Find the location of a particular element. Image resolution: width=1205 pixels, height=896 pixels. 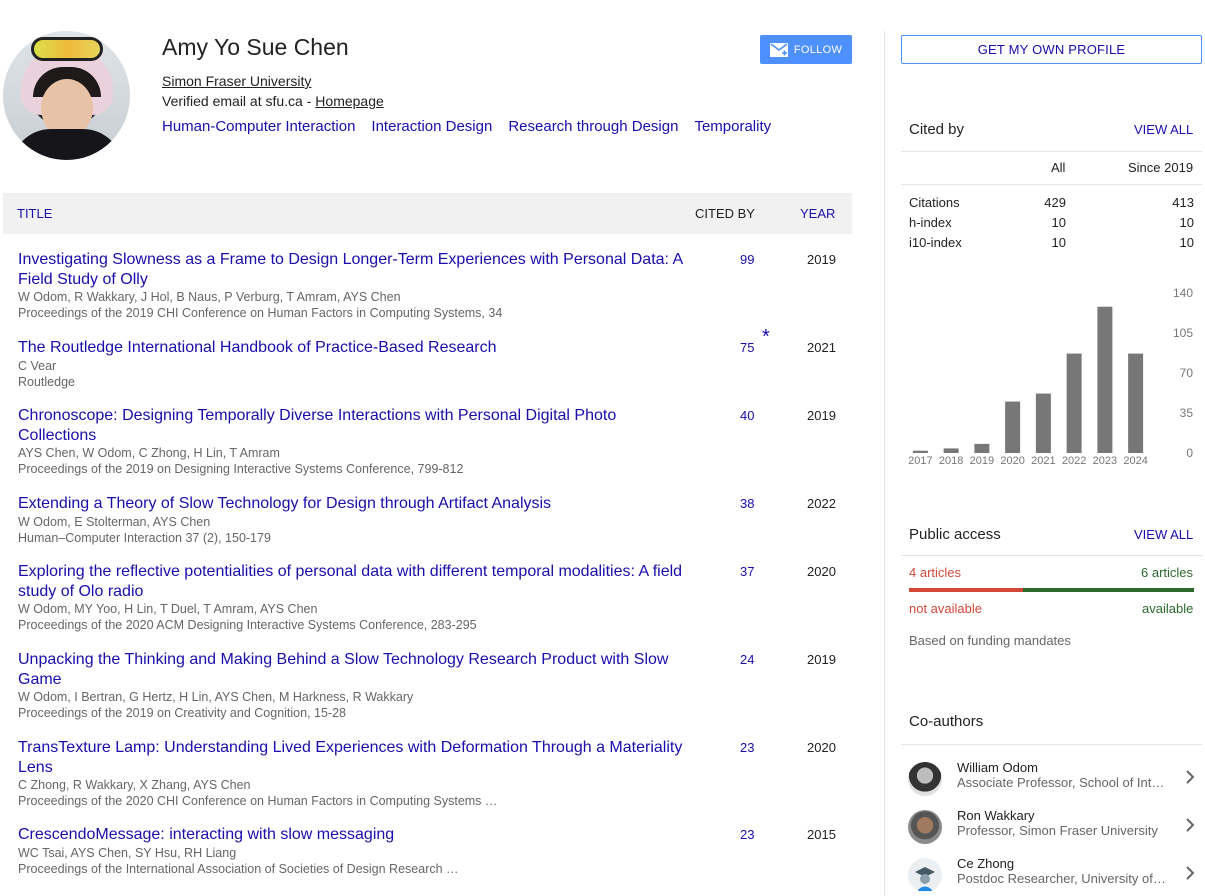

affiliation-link: Simon Fraser University is located at coordinates (236, 81).